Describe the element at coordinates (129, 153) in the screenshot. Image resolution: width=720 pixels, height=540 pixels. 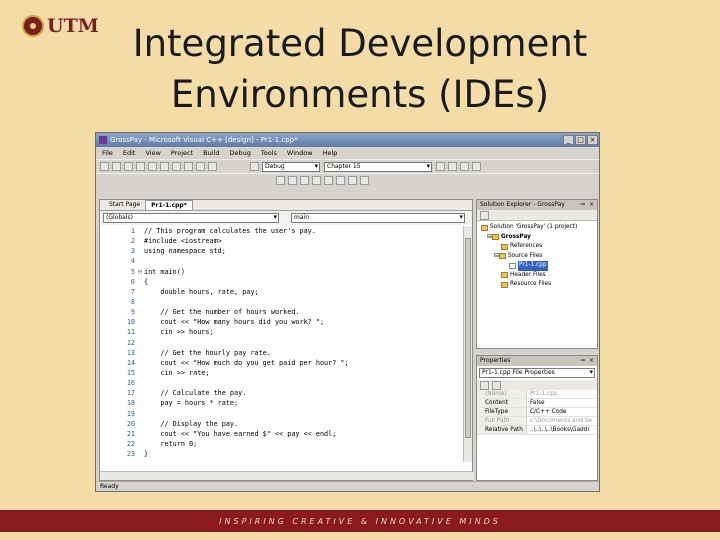
I see `menu-edit: Edit` at that location.